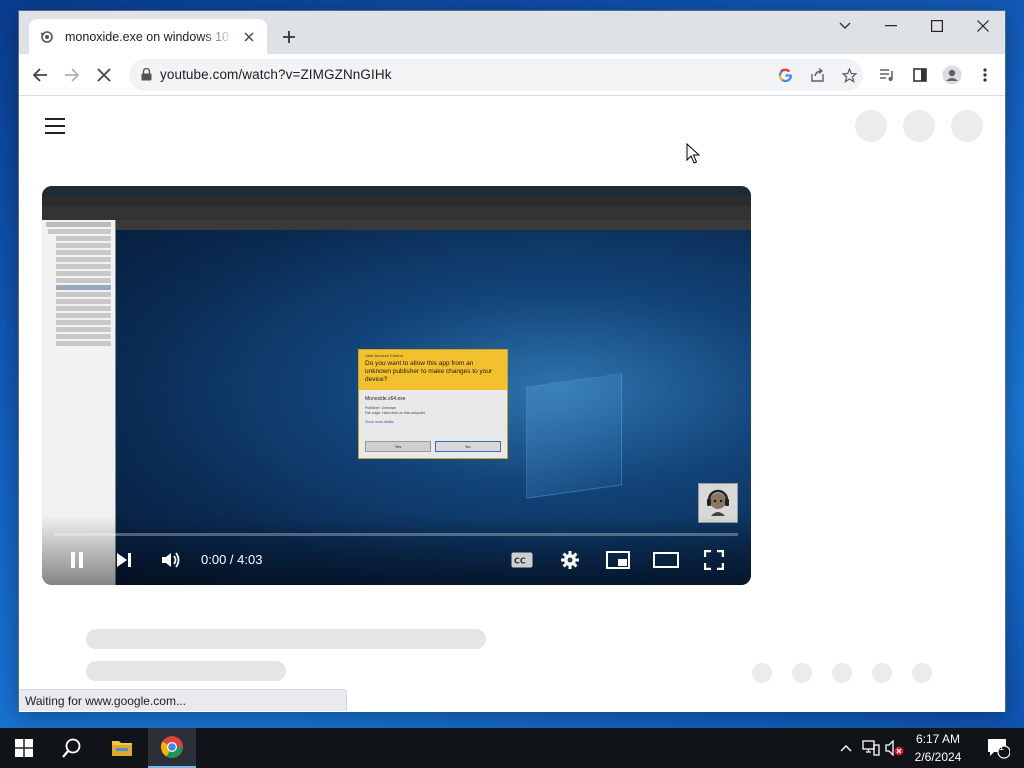 The width and height of the screenshot is (1024, 768). Describe the element at coordinates (146, 76) in the screenshot. I see `lock-icon` at that location.